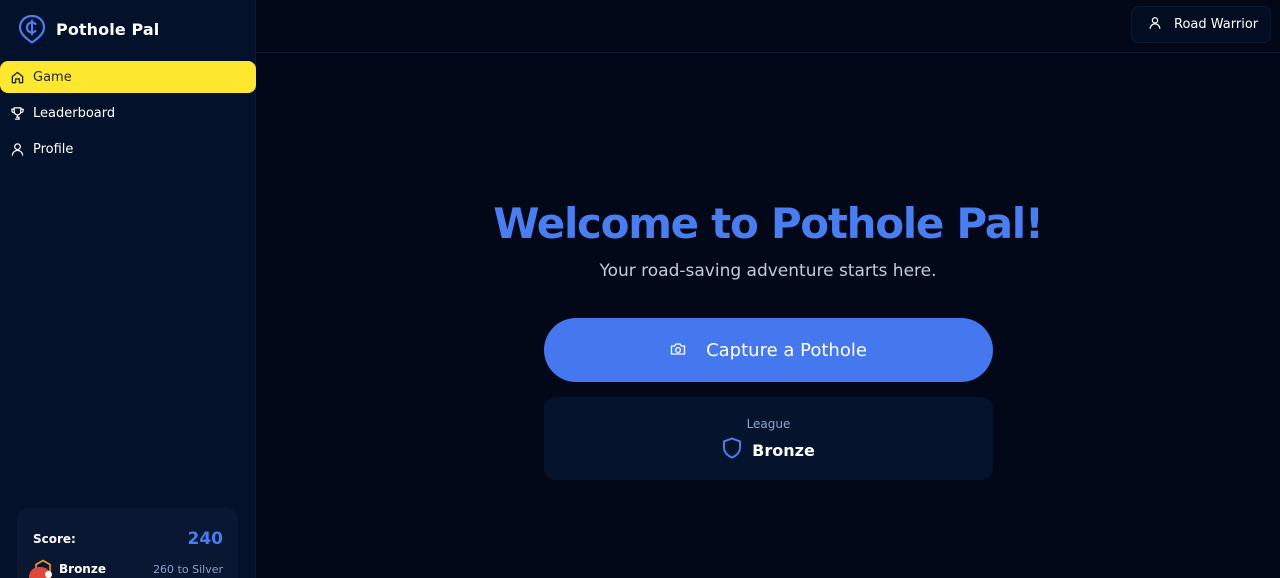 The width and height of the screenshot is (1280, 578). I want to click on league-current: Bronze, so click(67, 568).